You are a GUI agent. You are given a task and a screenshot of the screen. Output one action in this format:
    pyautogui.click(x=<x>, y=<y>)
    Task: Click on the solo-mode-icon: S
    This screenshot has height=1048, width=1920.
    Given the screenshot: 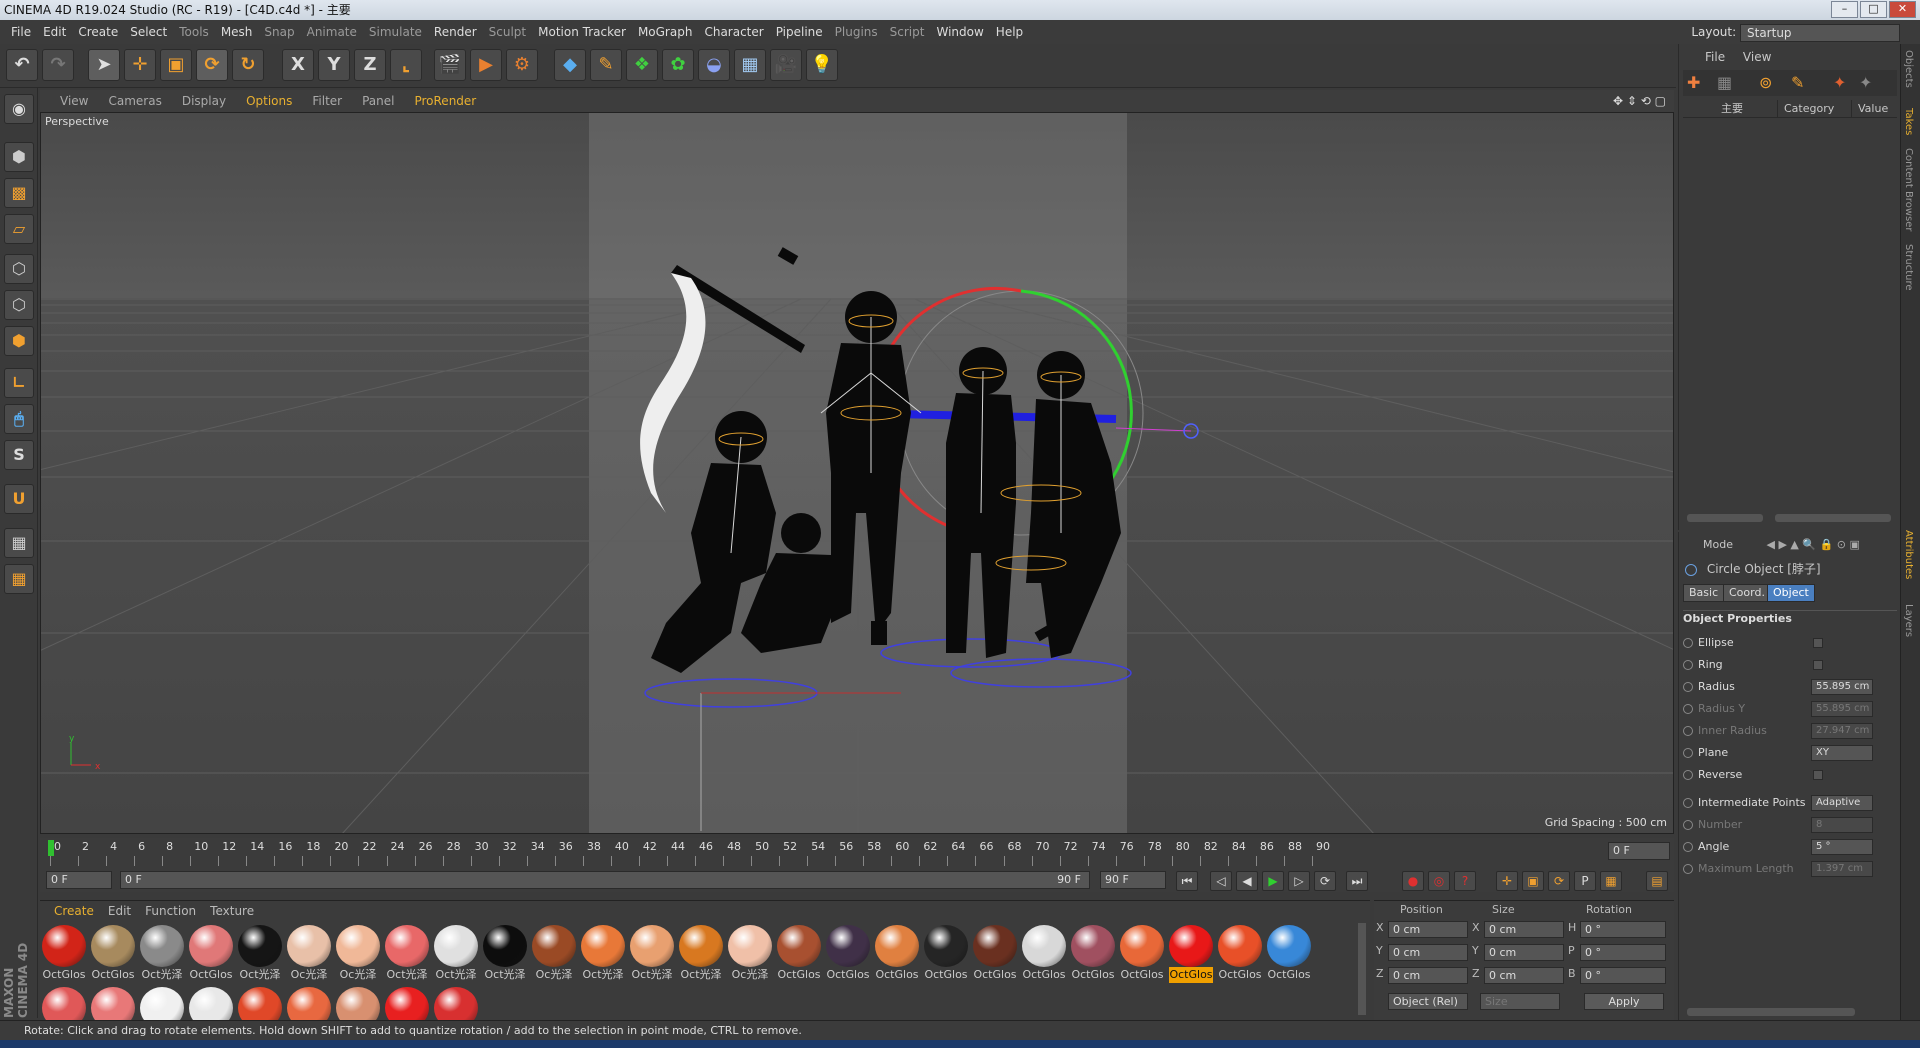 What is the action you would take?
    pyautogui.click(x=19, y=455)
    